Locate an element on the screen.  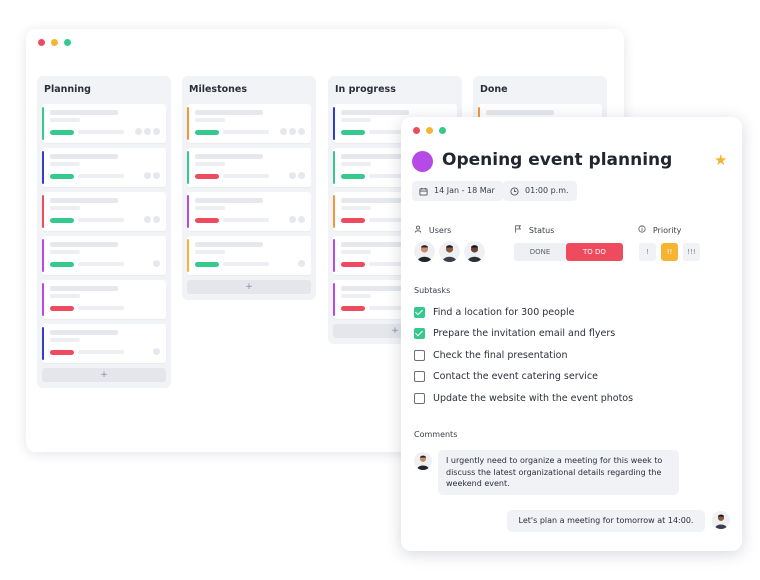
date-range-text: 14 Jan - 18 Mar is located at coordinates (464, 190).